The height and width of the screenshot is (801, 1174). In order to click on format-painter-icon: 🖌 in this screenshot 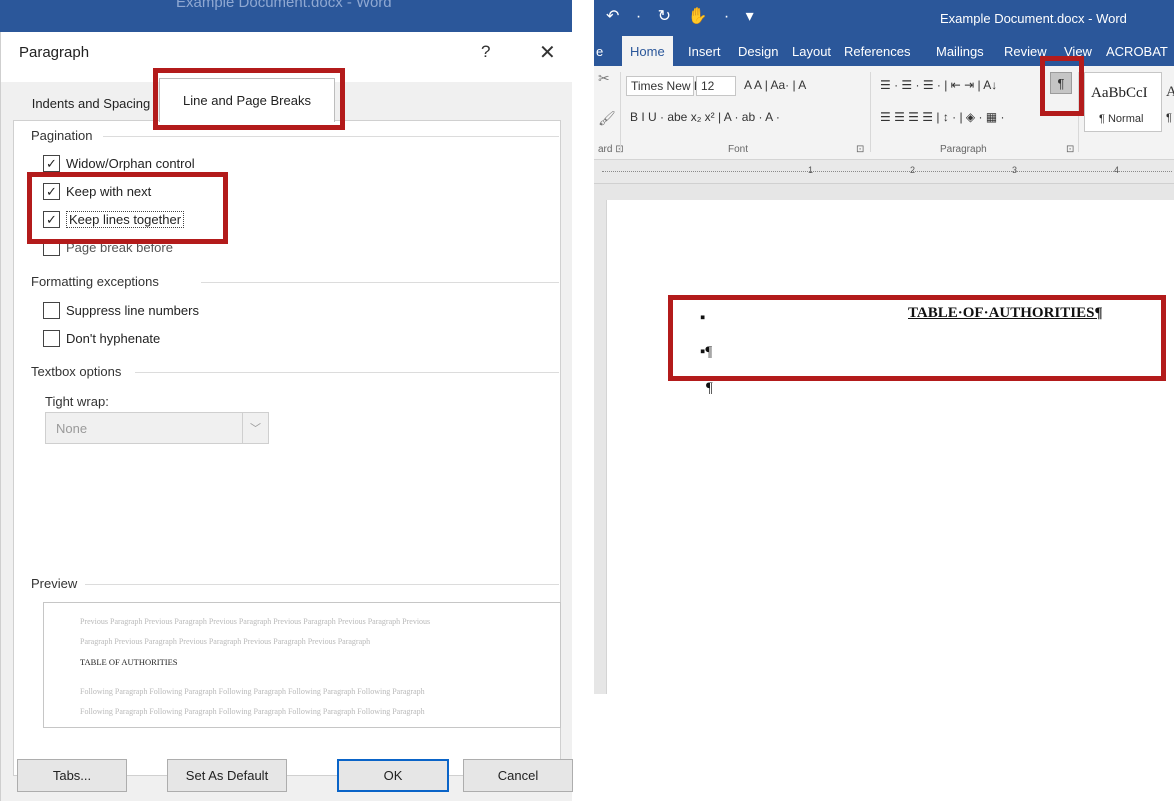, I will do `click(607, 118)`.